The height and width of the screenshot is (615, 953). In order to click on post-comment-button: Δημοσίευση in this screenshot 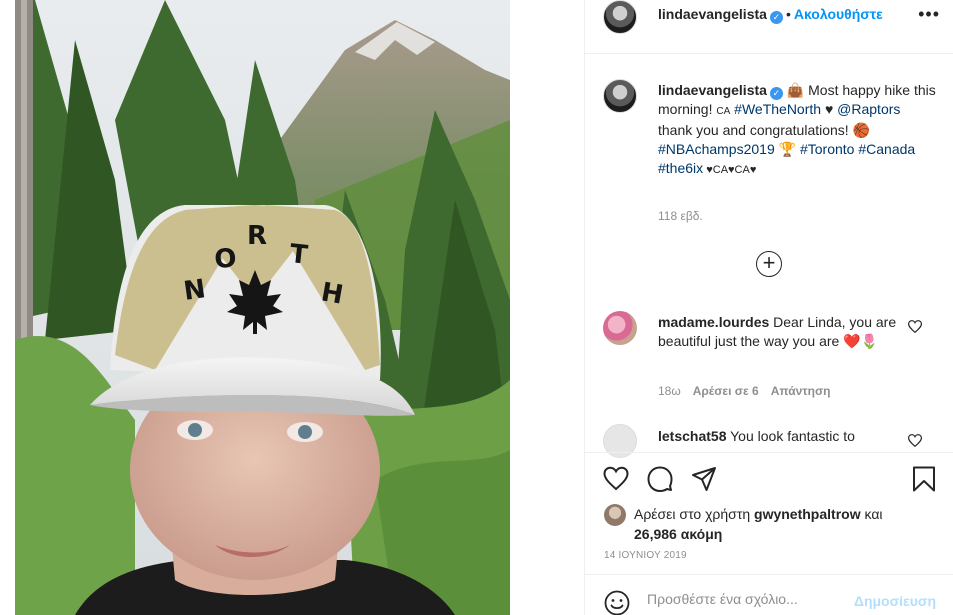, I will do `click(895, 601)`.